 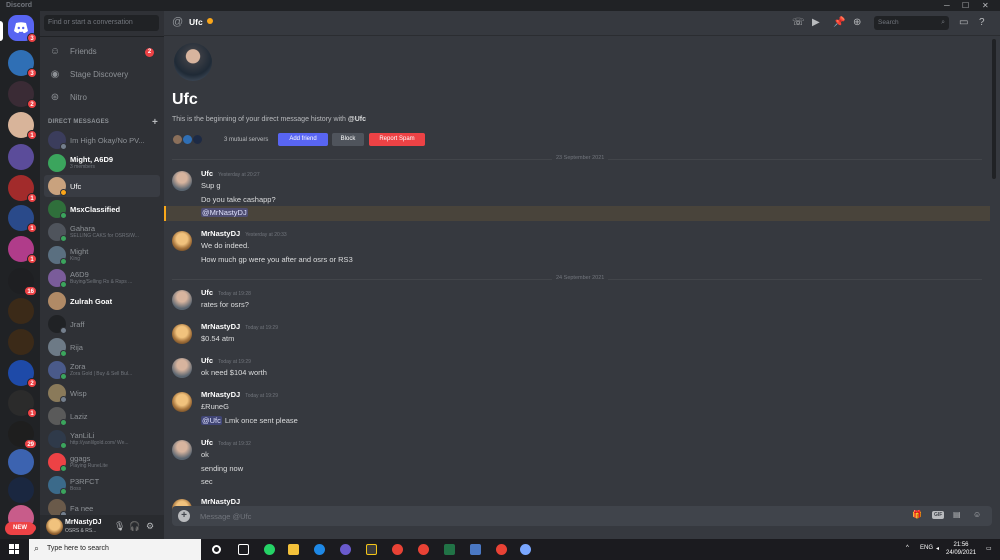 I want to click on browser-icon, so click(x=345, y=549).